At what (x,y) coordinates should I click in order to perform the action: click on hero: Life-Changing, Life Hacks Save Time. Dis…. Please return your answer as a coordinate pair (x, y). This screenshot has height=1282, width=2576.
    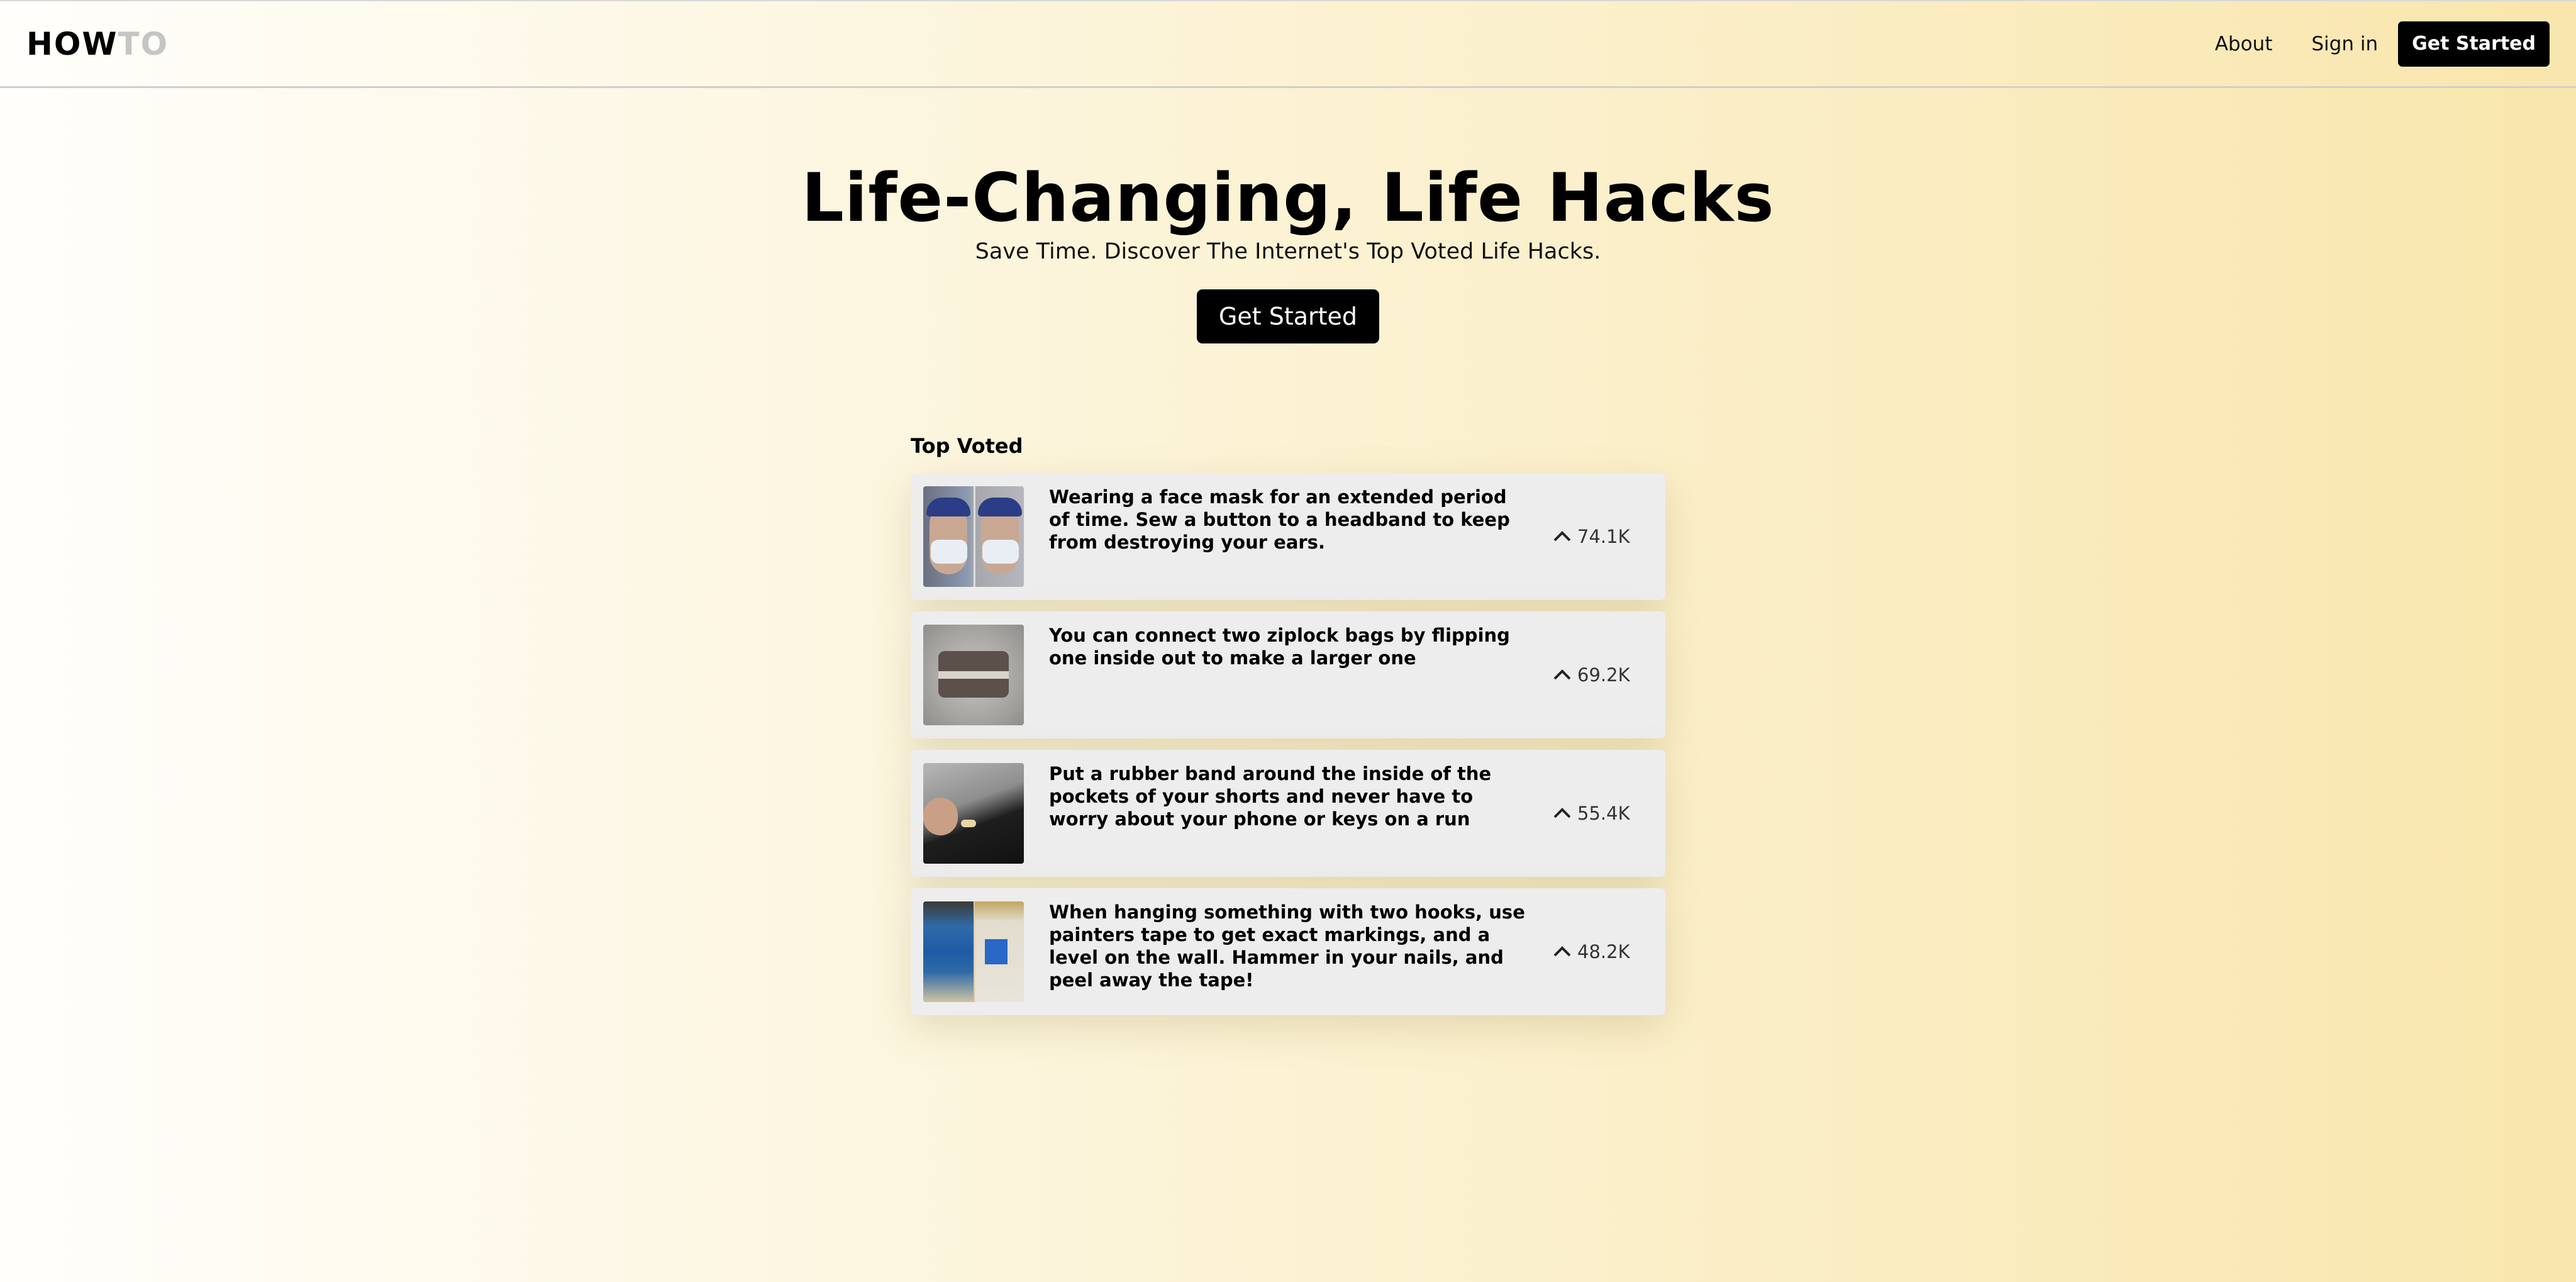
    Looking at the image, I should click on (1288, 250).